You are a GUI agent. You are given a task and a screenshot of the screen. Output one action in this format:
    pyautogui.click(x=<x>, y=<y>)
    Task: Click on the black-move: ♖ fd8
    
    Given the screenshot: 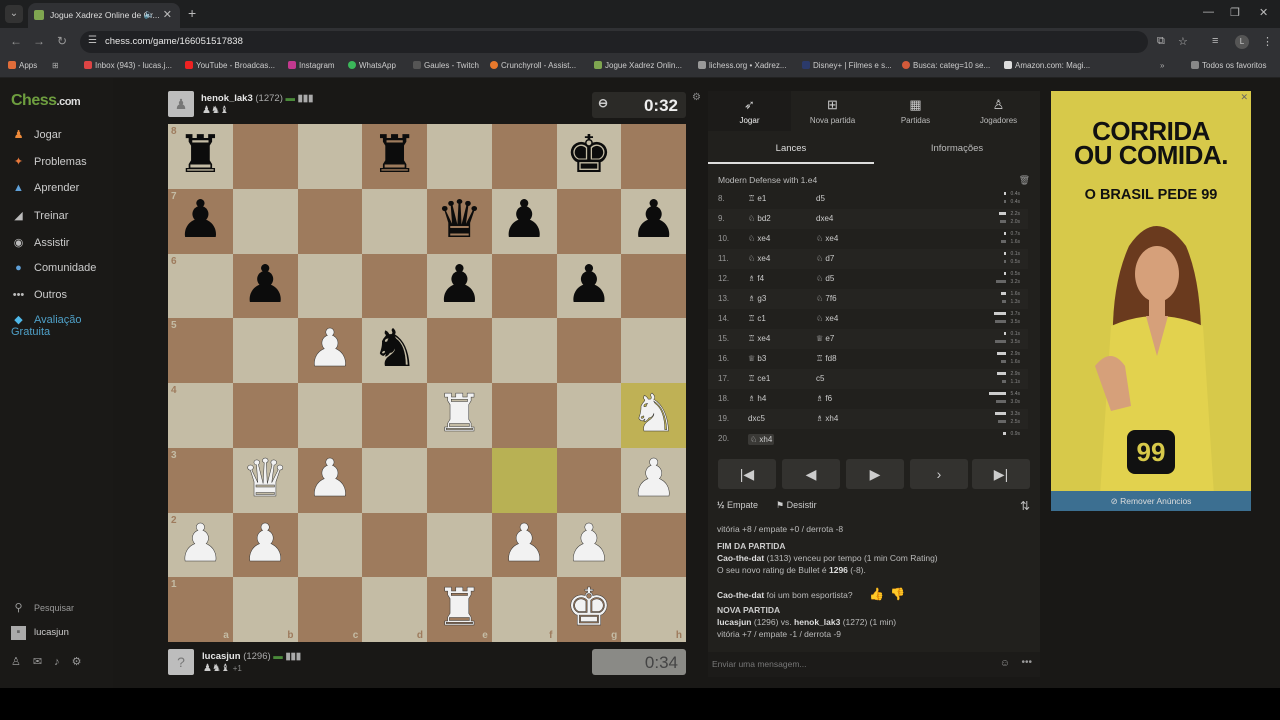 What is the action you would take?
    pyautogui.click(x=826, y=358)
    